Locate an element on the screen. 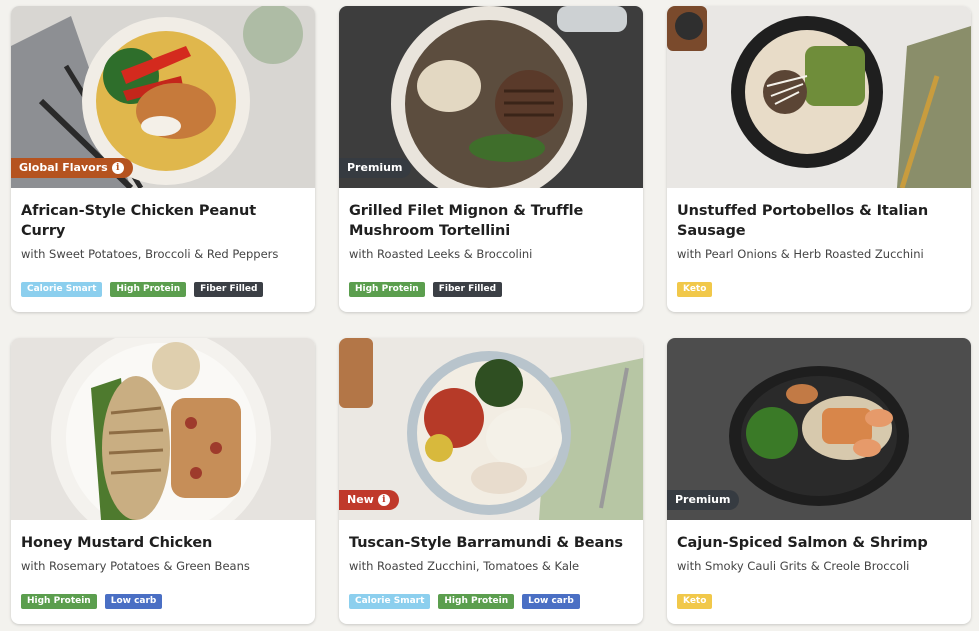 This screenshot has width=979, height=631. tag-list: Calorie Smart High Protein Low carb is located at coordinates (491, 601).